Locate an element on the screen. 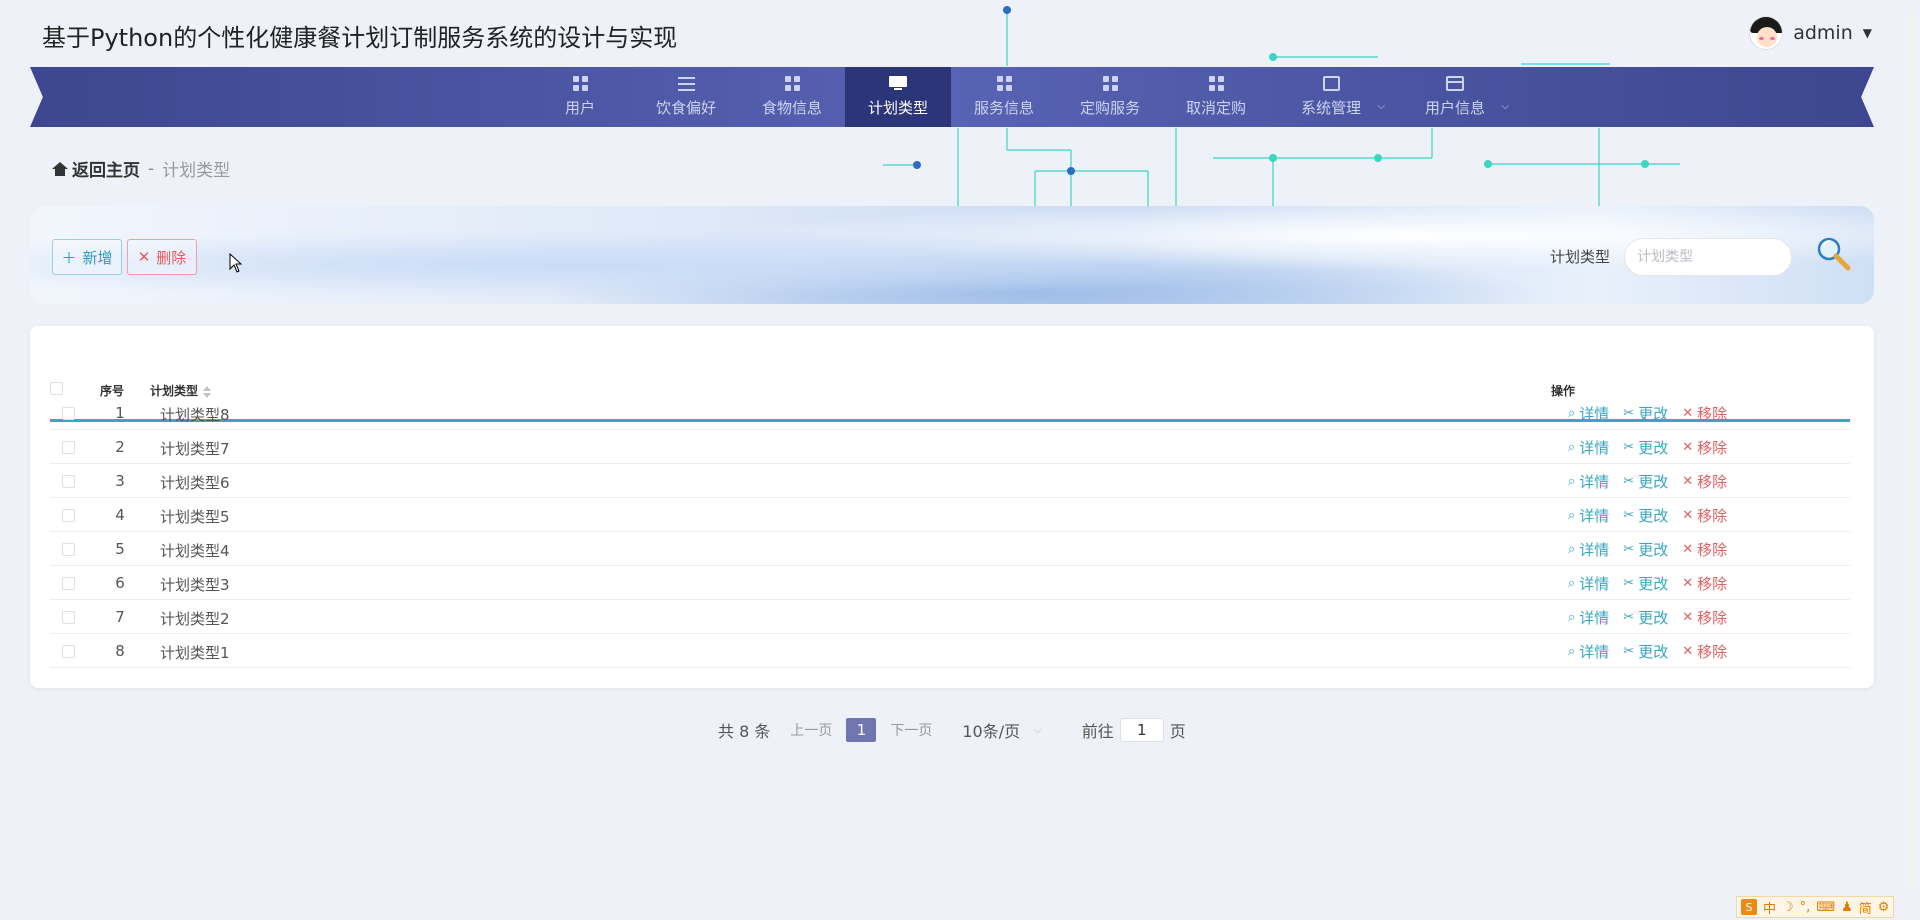 The image size is (1920, 920). home-icon is located at coordinates (60, 168).